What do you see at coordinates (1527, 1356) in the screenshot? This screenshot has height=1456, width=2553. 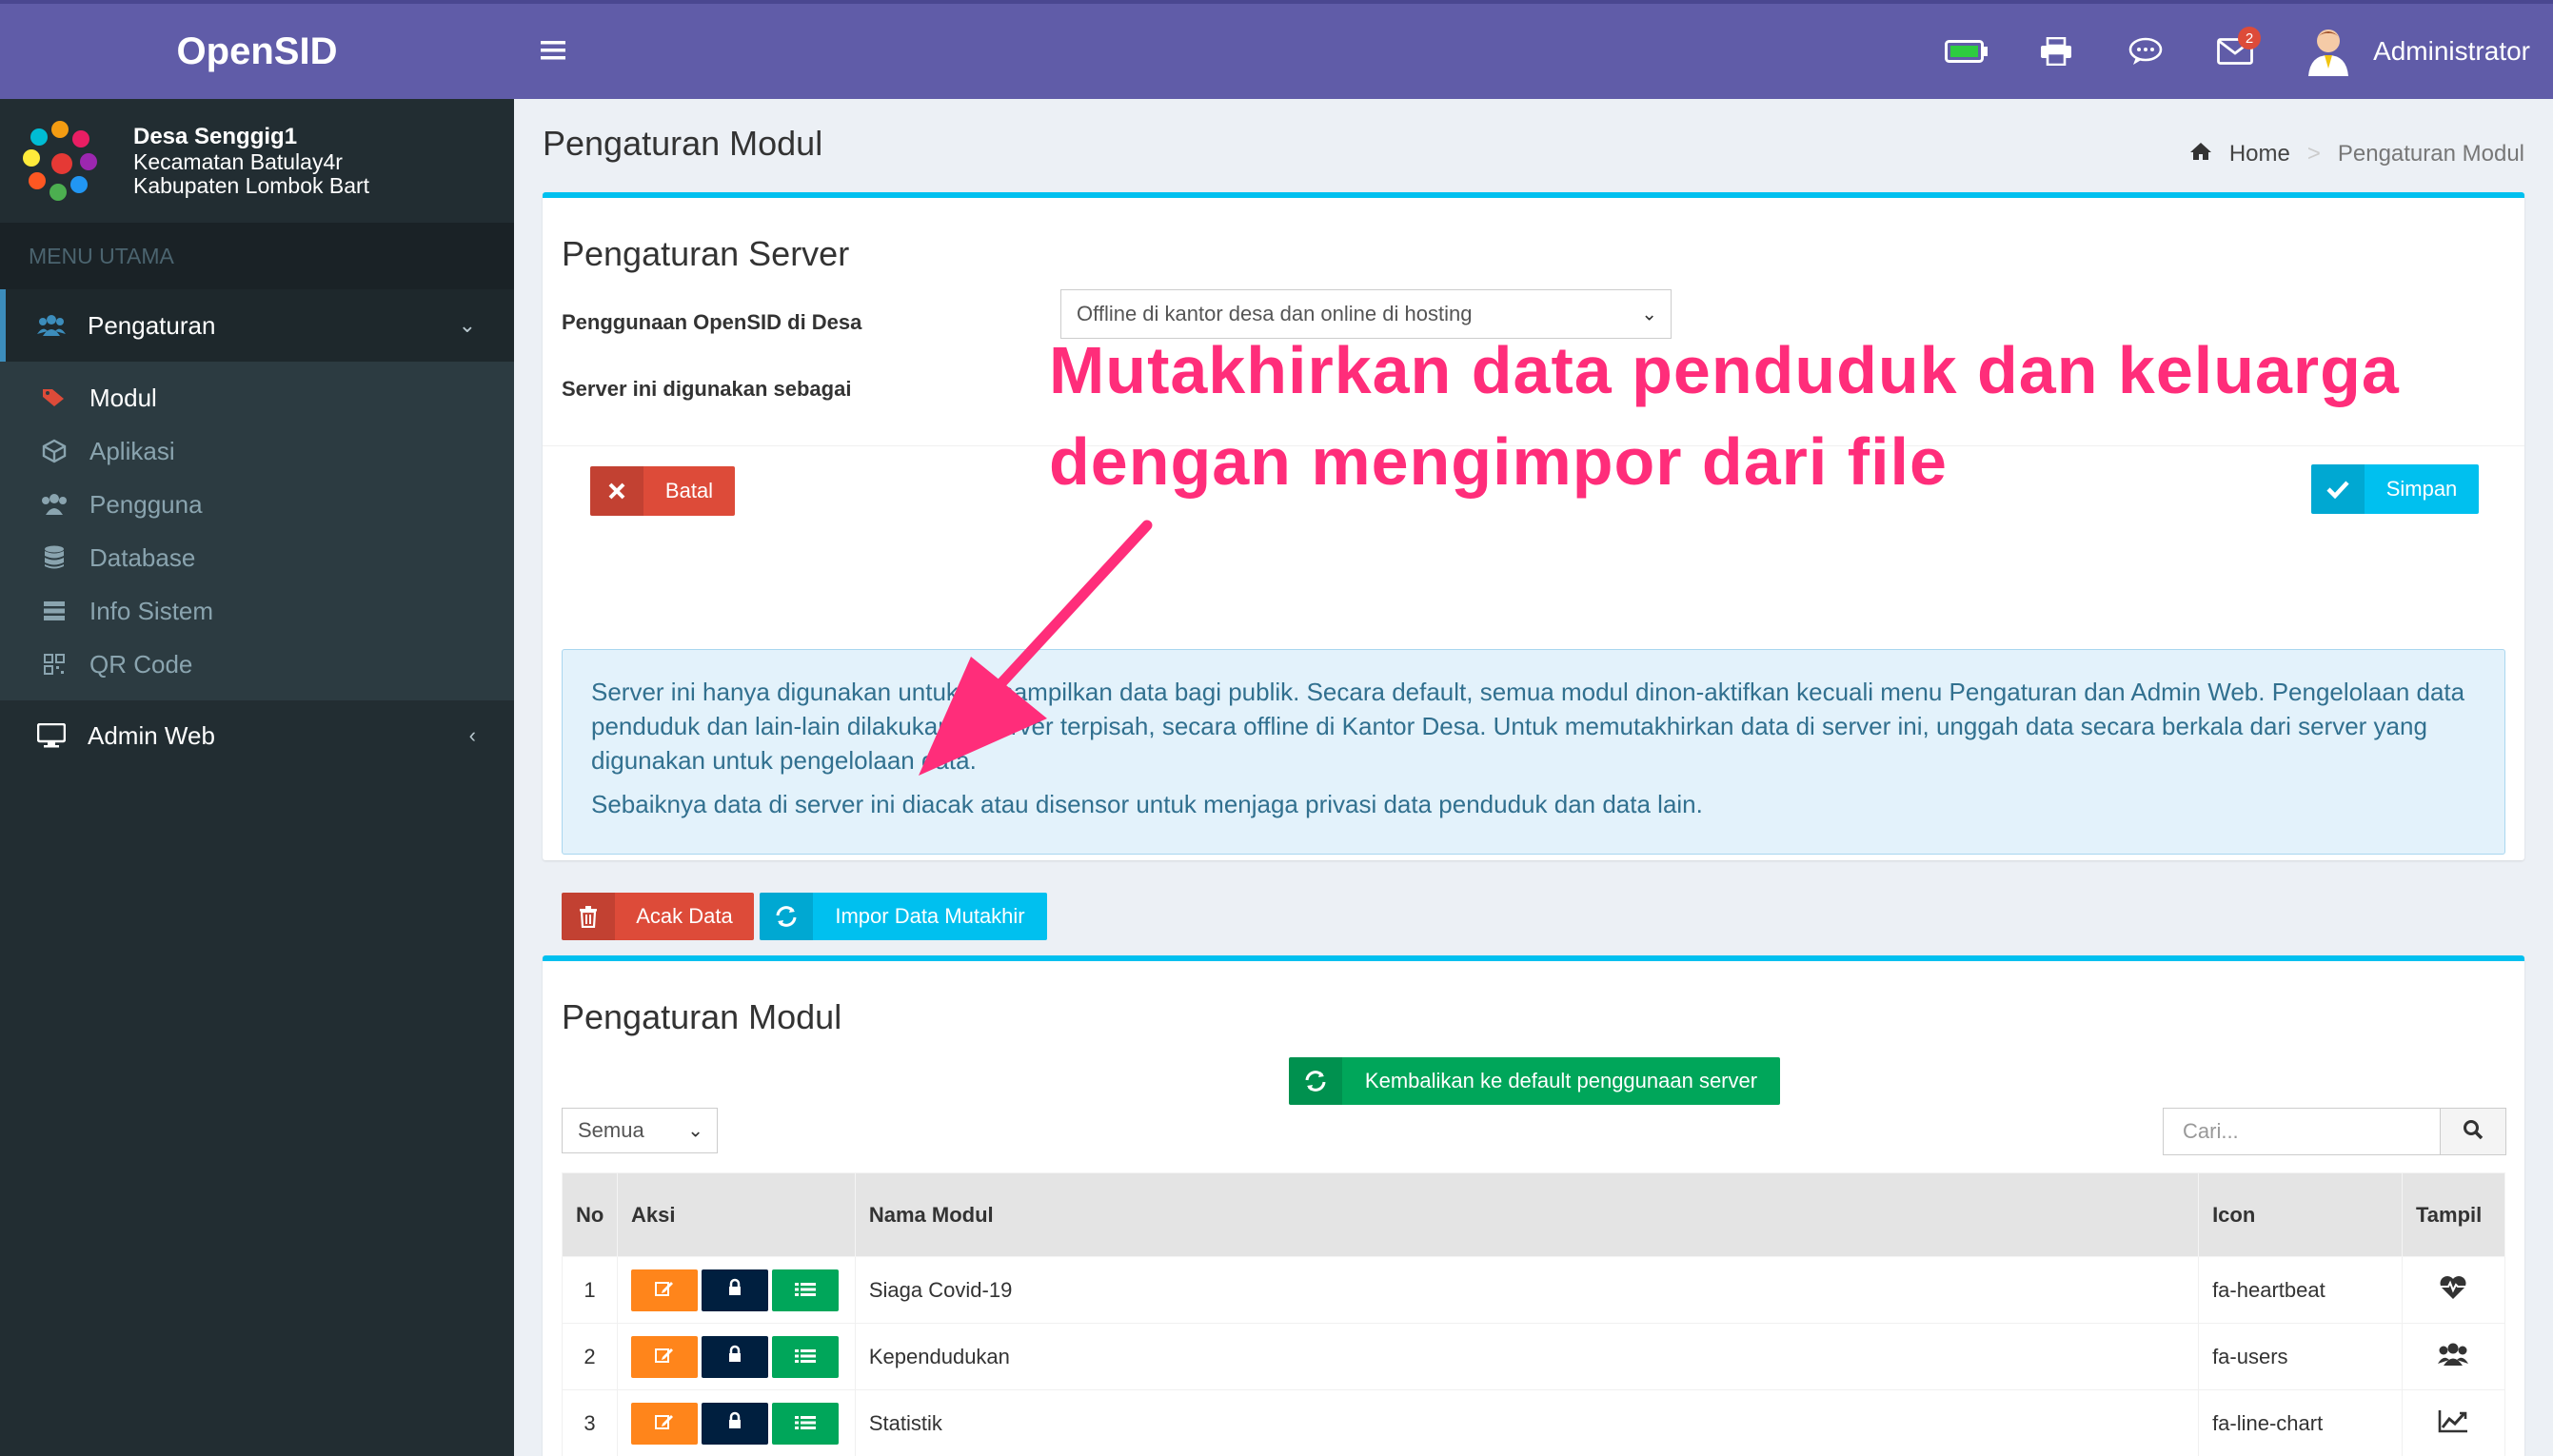 I see `row-nama: Kependudukan` at bounding box center [1527, 1356].